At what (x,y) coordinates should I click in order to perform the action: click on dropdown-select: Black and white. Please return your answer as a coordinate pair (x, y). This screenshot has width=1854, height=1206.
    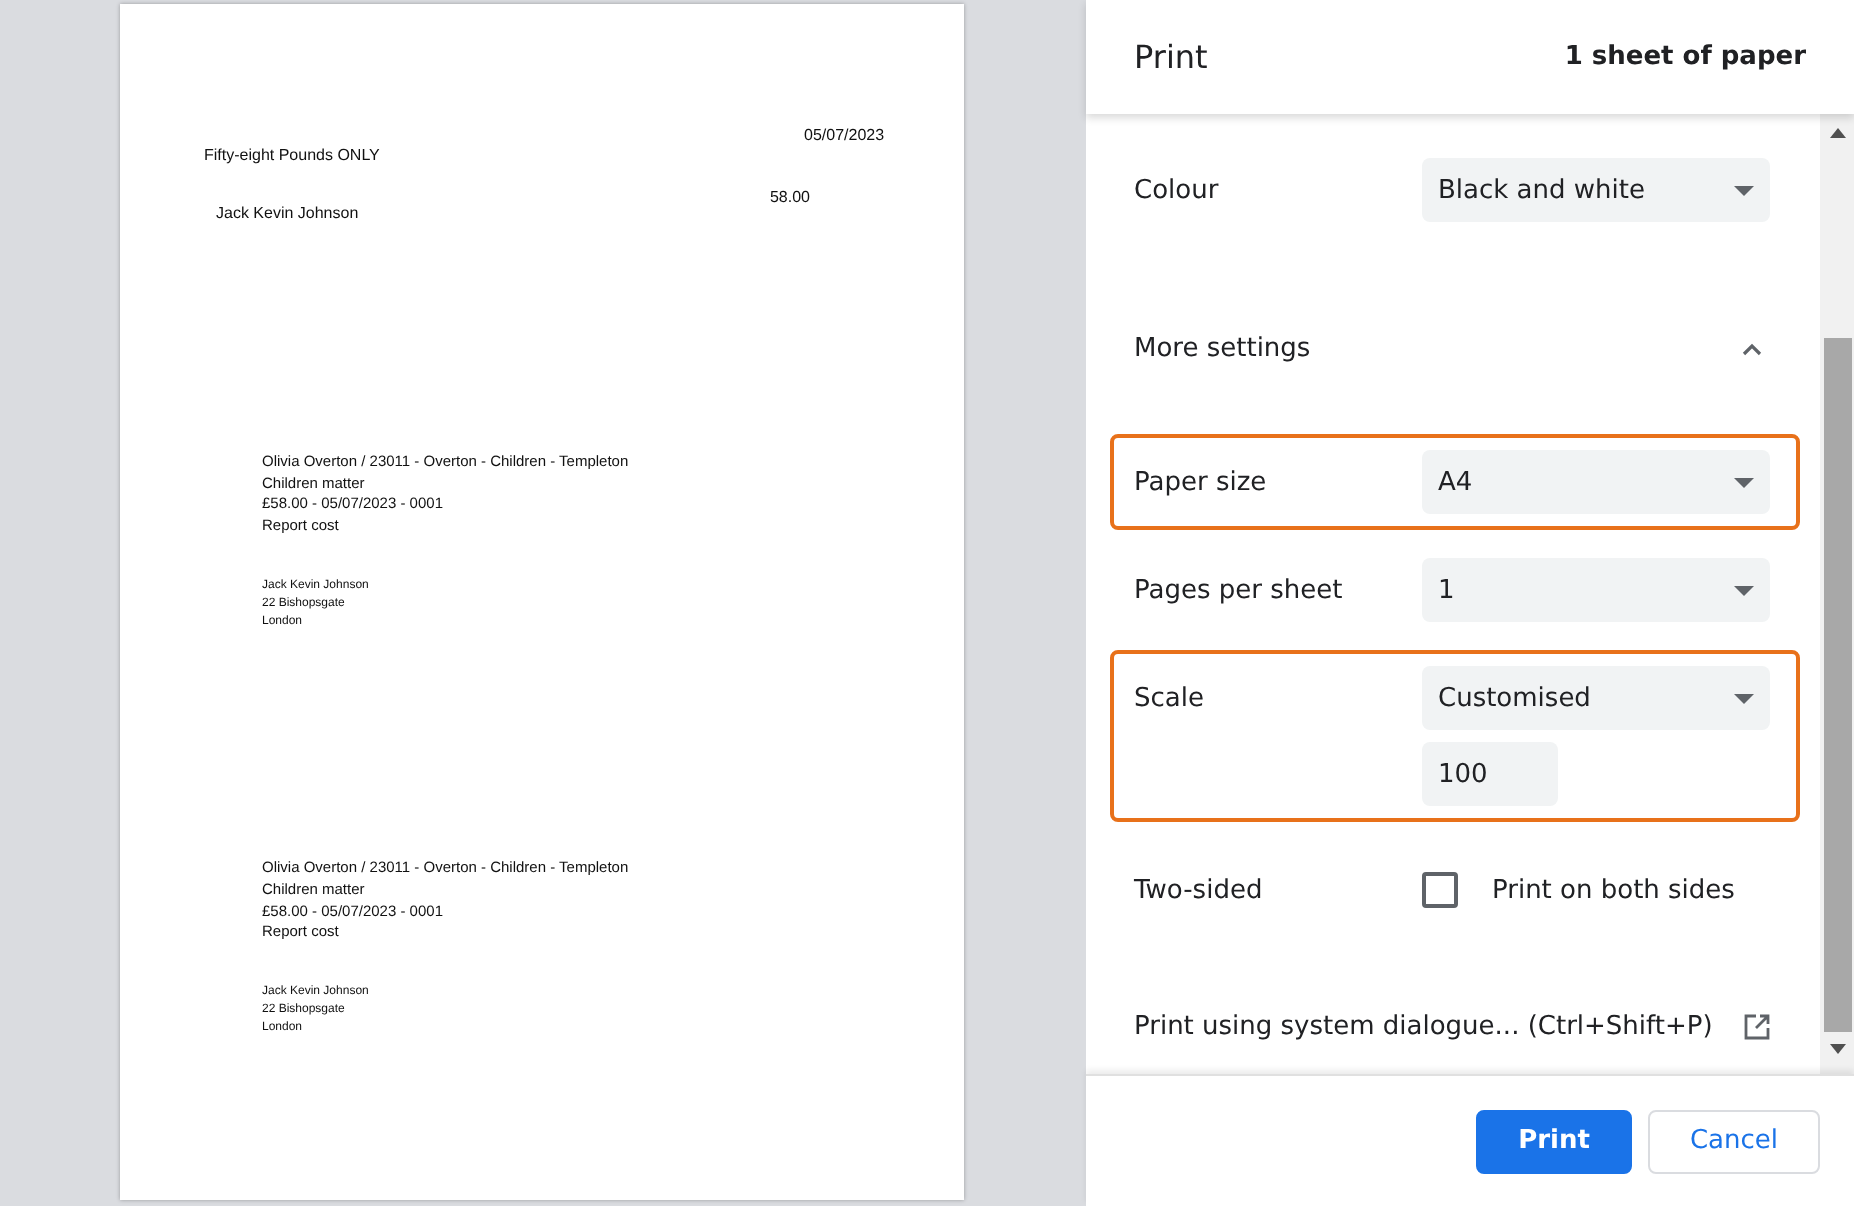
    Looking at the image, I should click on (1596, 190).